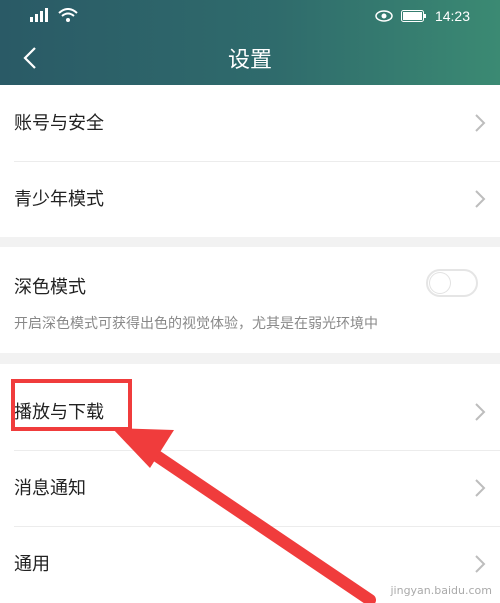  What do you see at coordinates (250, 488) in the screenshot?
I see `settings-item-notifications: 消息通知` at bounding box center [250, 488].